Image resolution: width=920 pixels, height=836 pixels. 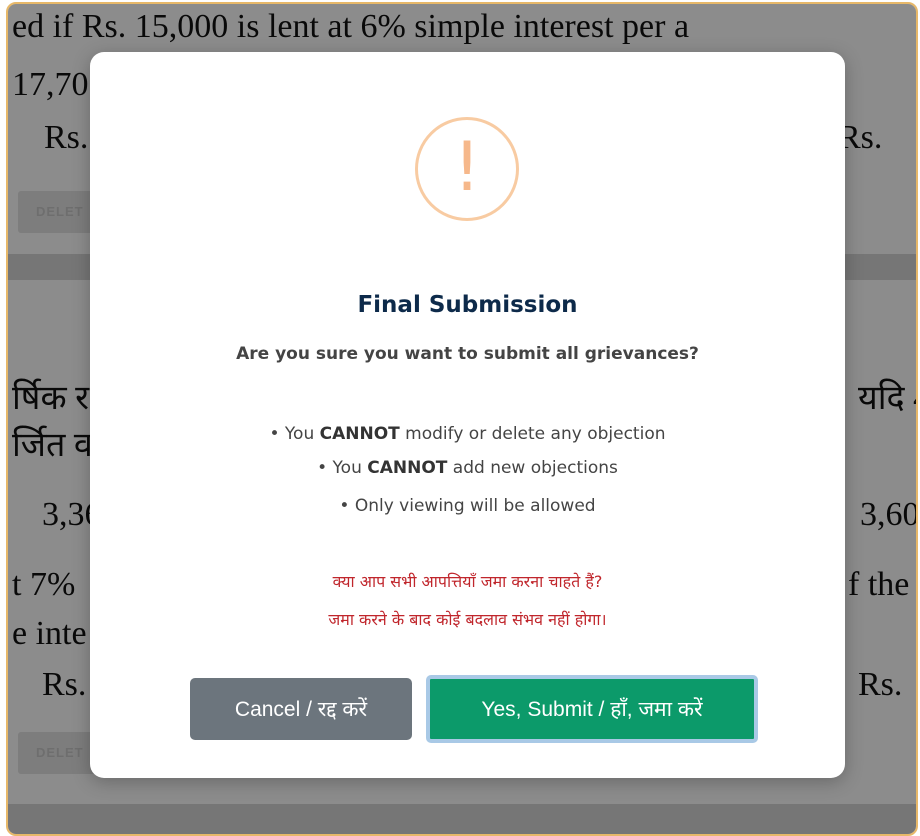 What do you see at coordinates (467, 468) in the screenshot?
I see `warning-bullet: • You CANNOT add new objections` at bounding box center [467, 468].